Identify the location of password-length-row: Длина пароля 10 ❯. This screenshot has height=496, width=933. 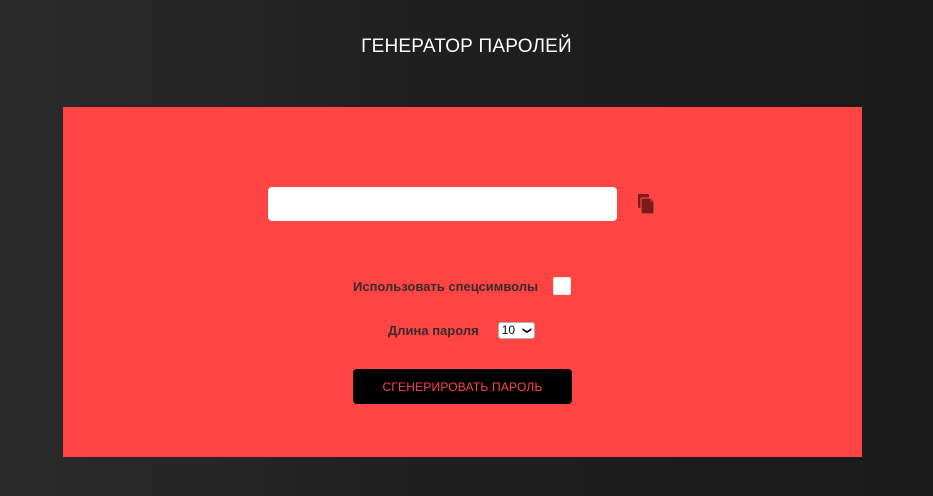
(461, 330).